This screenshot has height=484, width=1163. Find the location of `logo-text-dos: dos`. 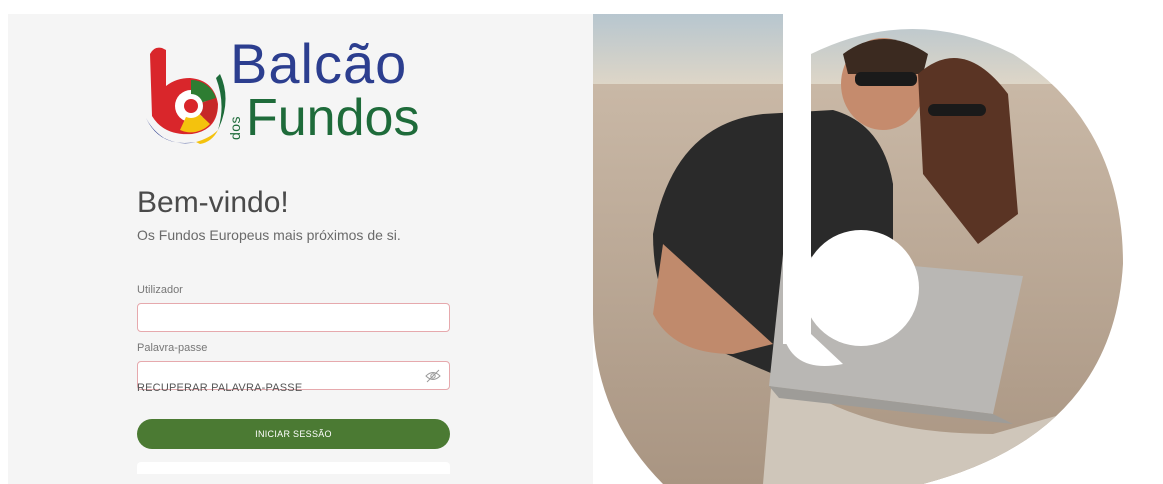

logo-text-dos: dos is located at coordinates (235, 128).